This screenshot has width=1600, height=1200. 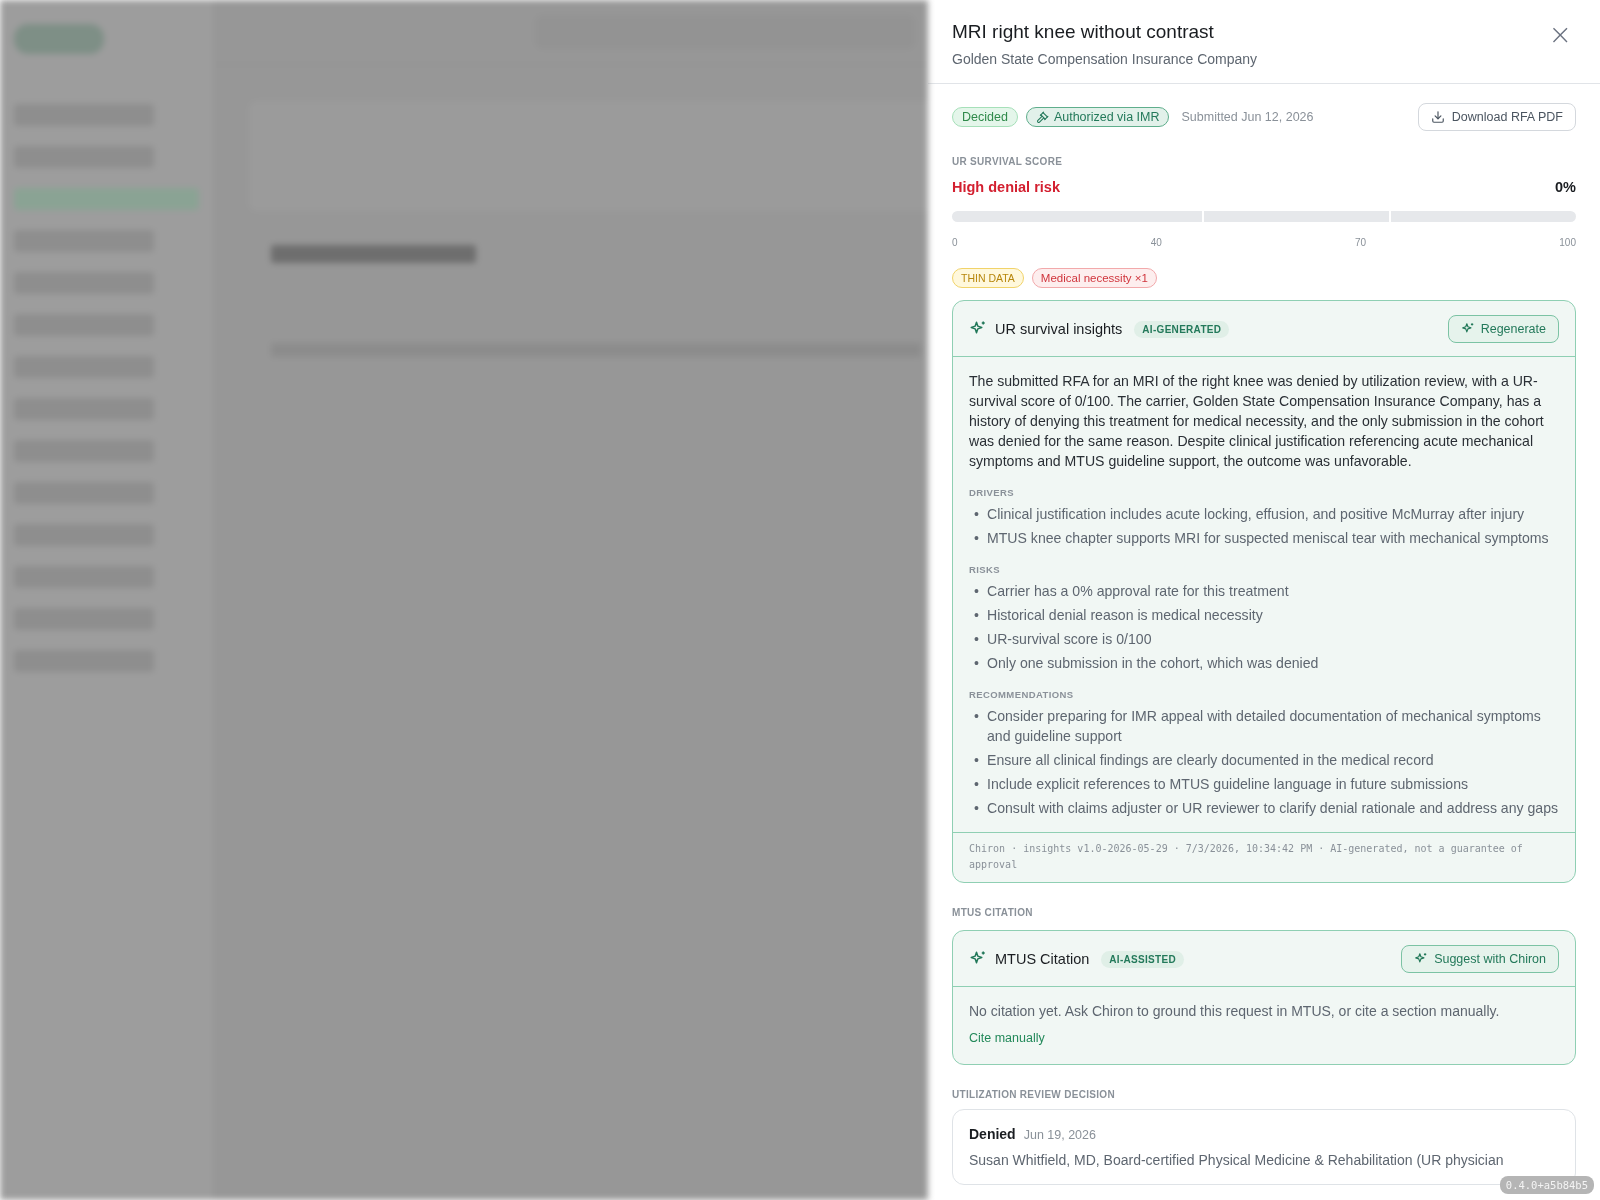 What do you see at coordinates (1142, 959) in the screenshot?
I see `ai-badge: AI-ASSISTED` at bounding box center [1142, 959].